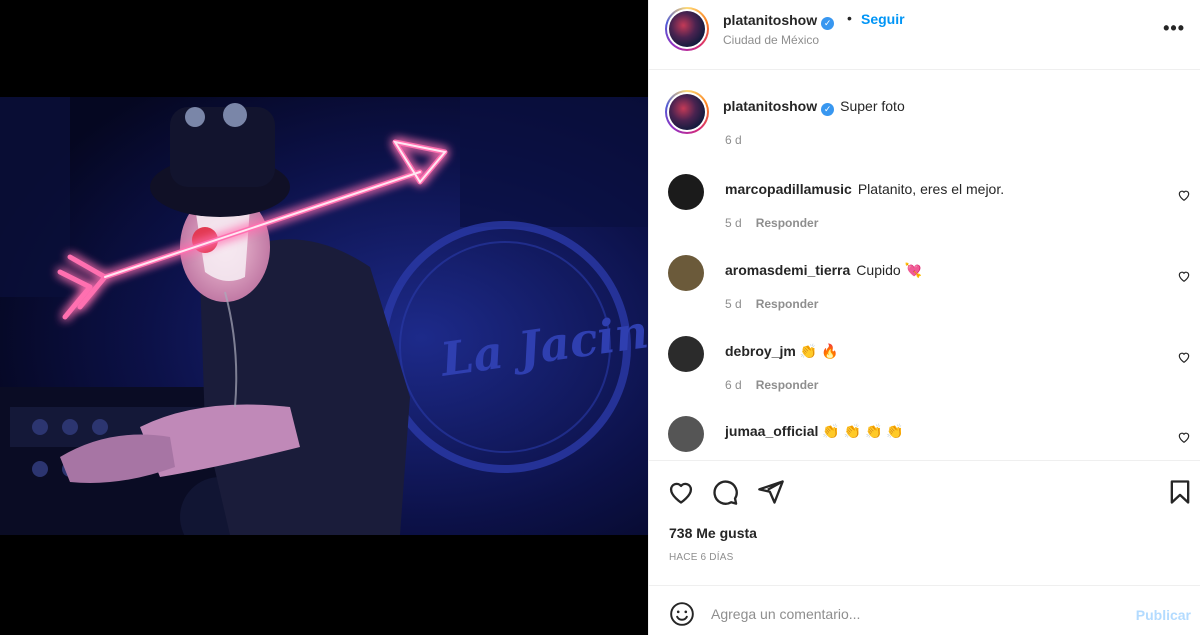 Image resolution: width=1200 pixels, height=635 pixels. What do you see at coordinates (701, 557) in the screenshot?
I see `post-date: HACE 6 DÍAS` at bounding box center [701, 557].